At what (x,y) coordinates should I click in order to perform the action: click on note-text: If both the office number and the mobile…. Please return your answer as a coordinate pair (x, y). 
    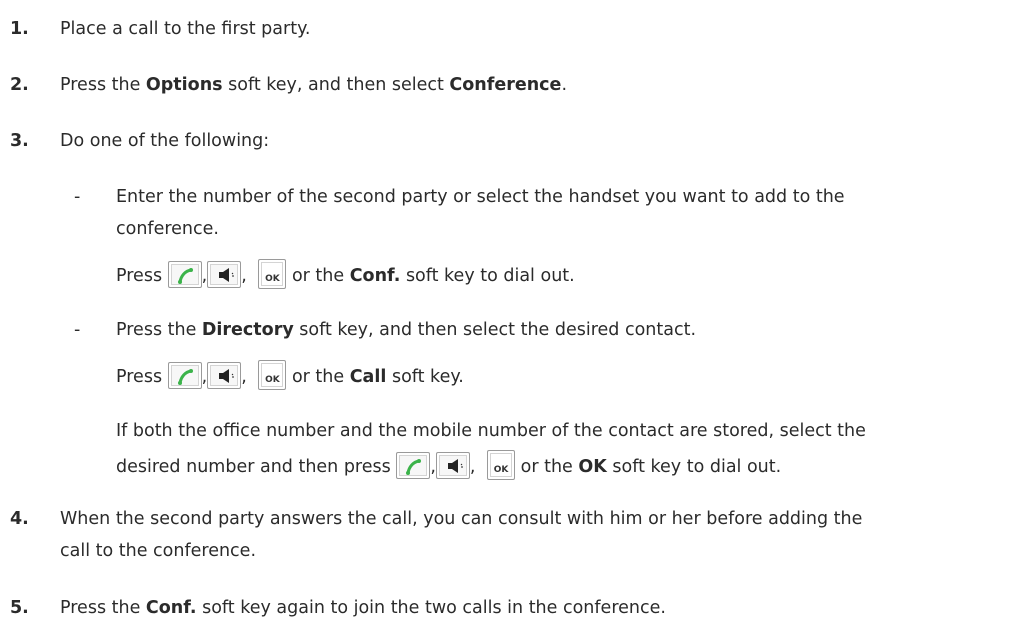
    Looking at the image, I should click on (491, 431).